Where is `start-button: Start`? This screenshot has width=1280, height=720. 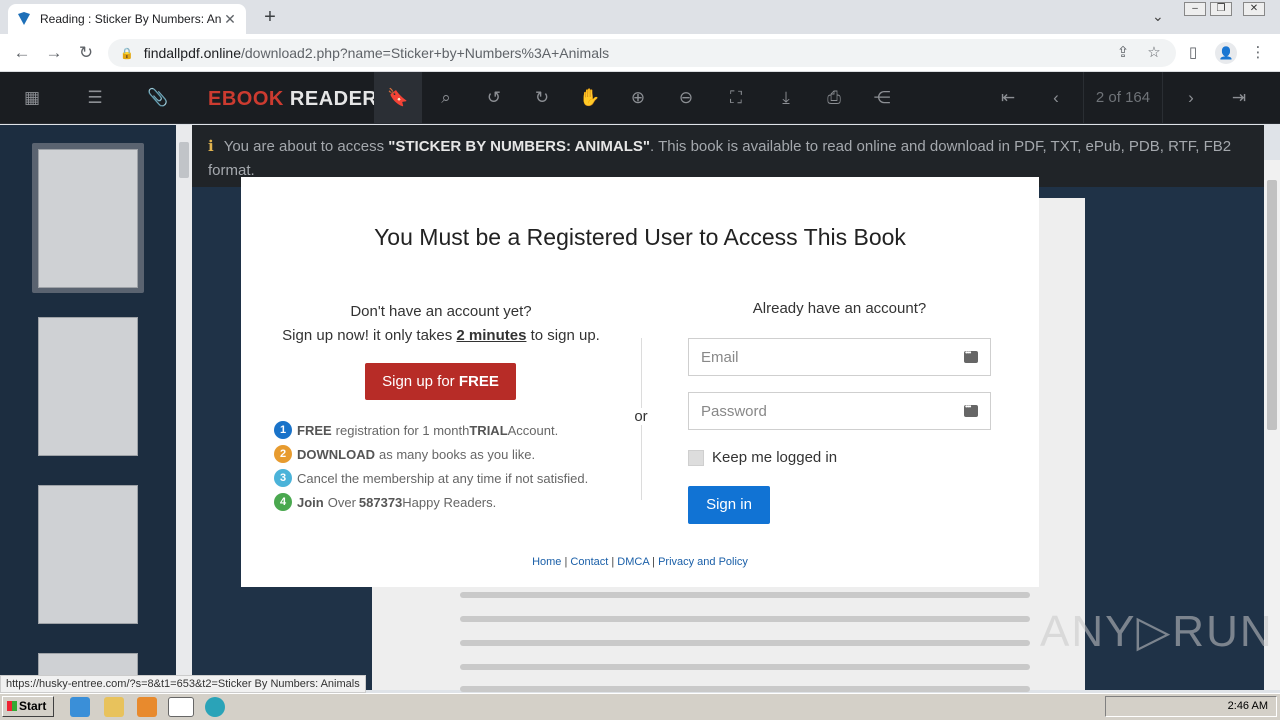
start-button: Start is located at coordinates (28, 706).